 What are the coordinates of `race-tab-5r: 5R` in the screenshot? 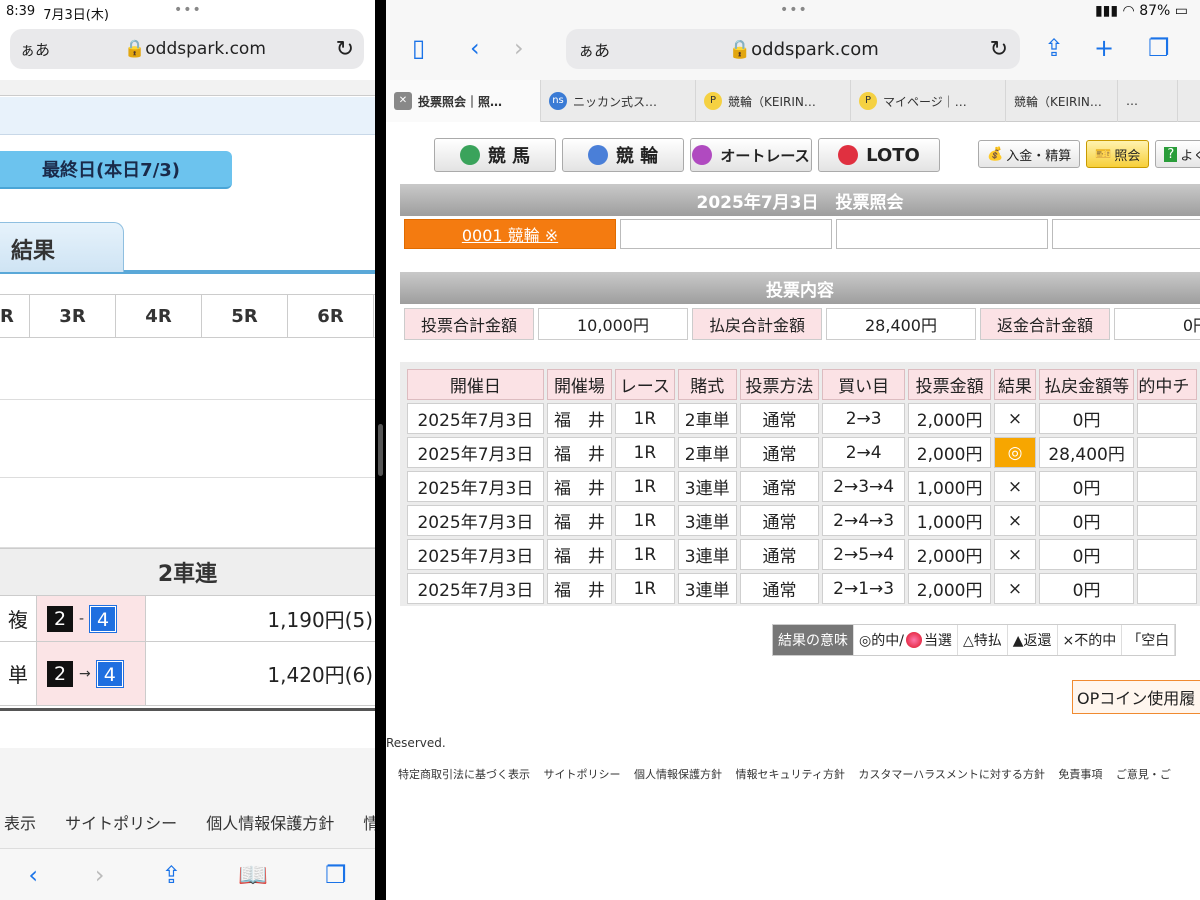 It's located at (245, 316).